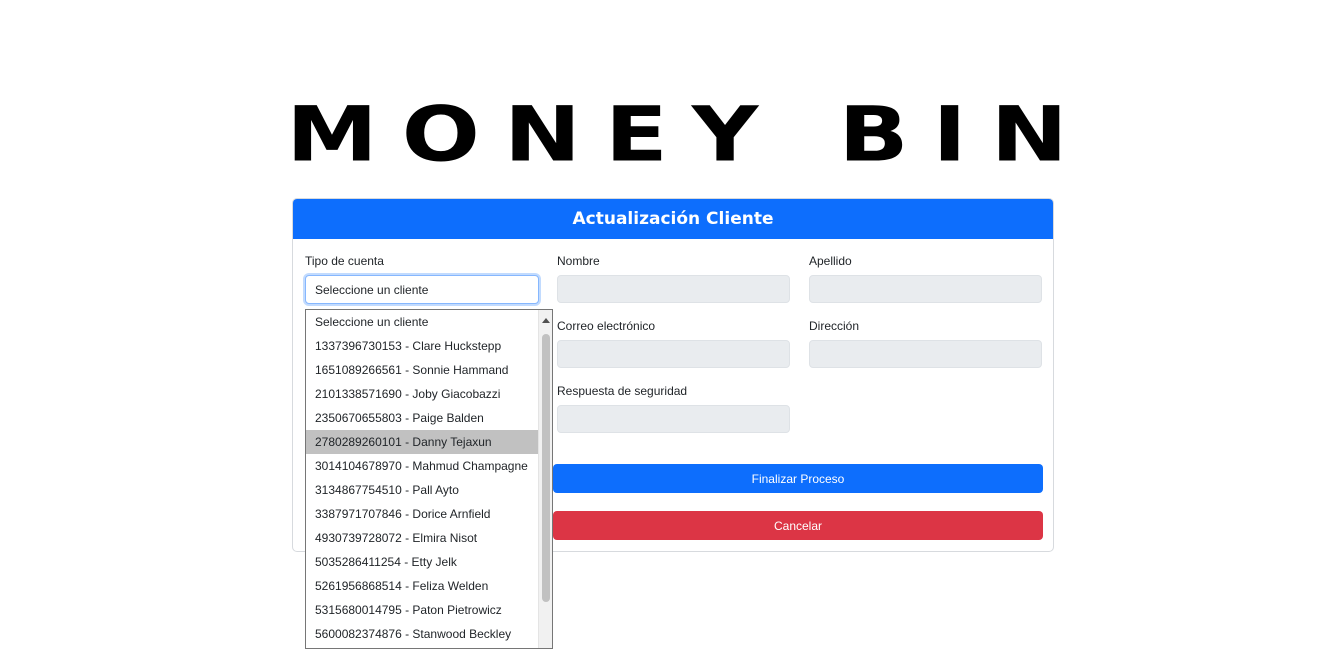 This screenshot has height=649, width=1336. Describe the element at coordinates (422, 289) in the screenshot. I see `client-select: Seleccione un cliente` at that location.